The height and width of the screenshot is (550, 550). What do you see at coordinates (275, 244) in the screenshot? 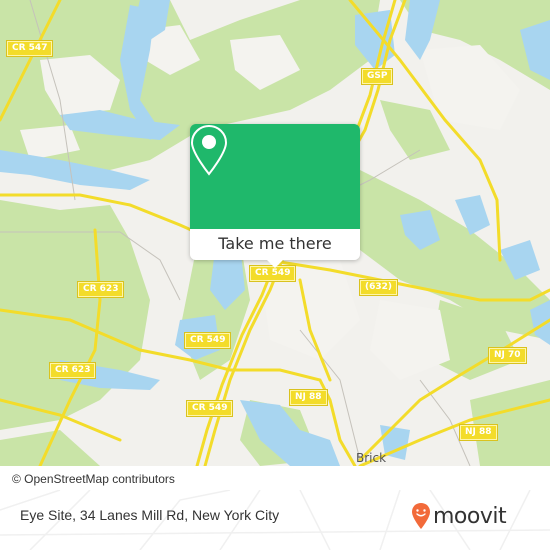
I see `take-me-there-button: Take me there` at bounding box center [275, 244].